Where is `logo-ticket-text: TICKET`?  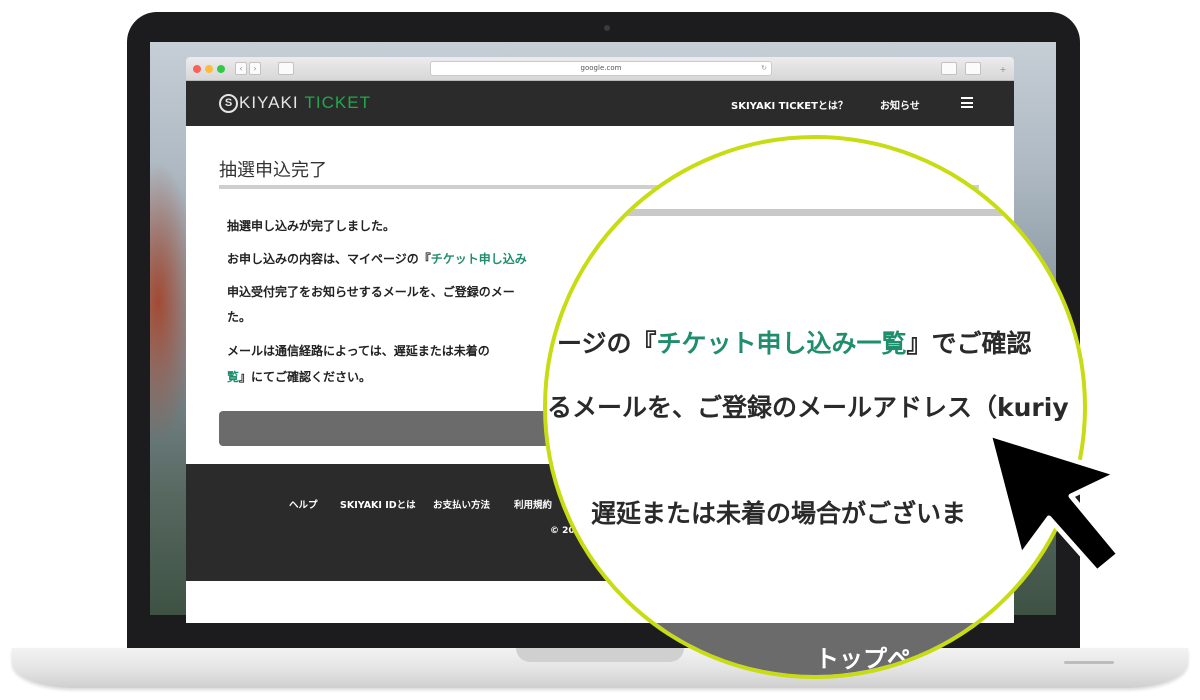 logo-ticket-text: TICKET is located at coordinates (337, 102).